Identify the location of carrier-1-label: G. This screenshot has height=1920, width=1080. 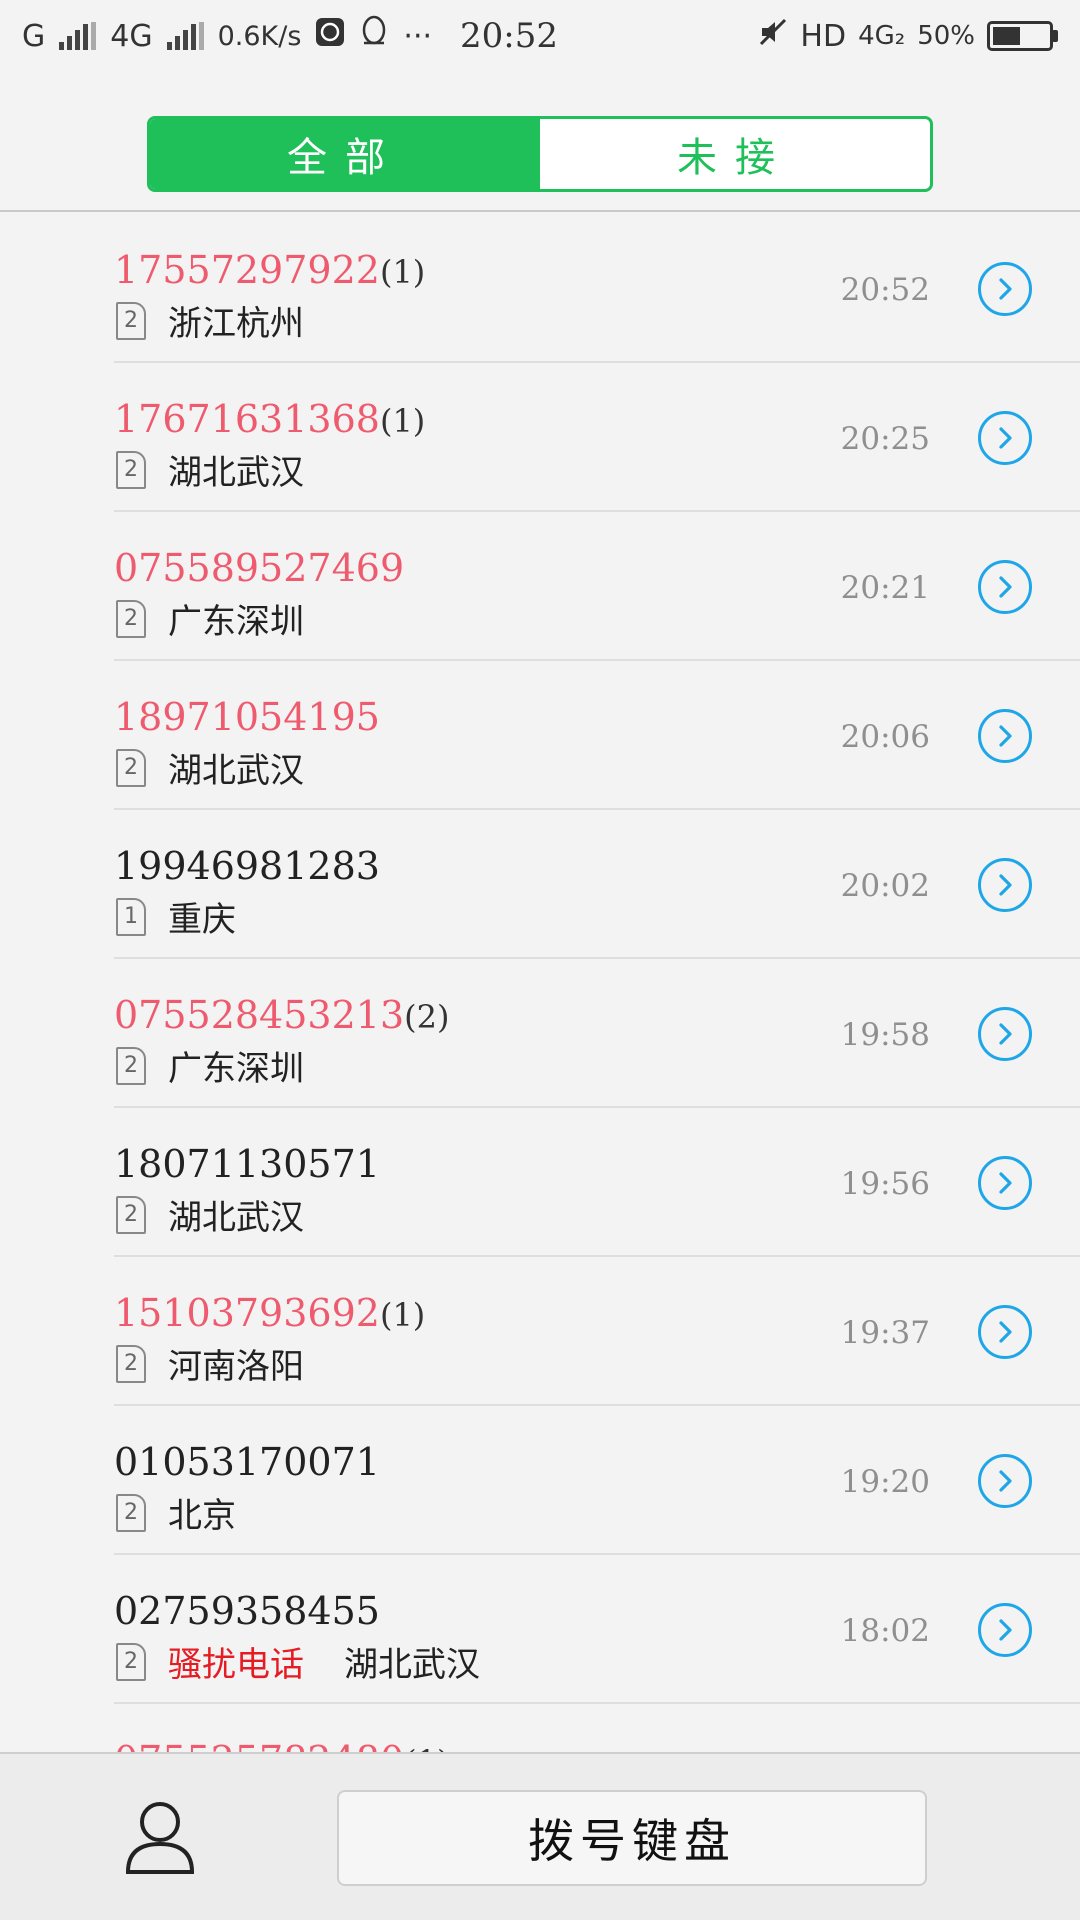
(34, 36).